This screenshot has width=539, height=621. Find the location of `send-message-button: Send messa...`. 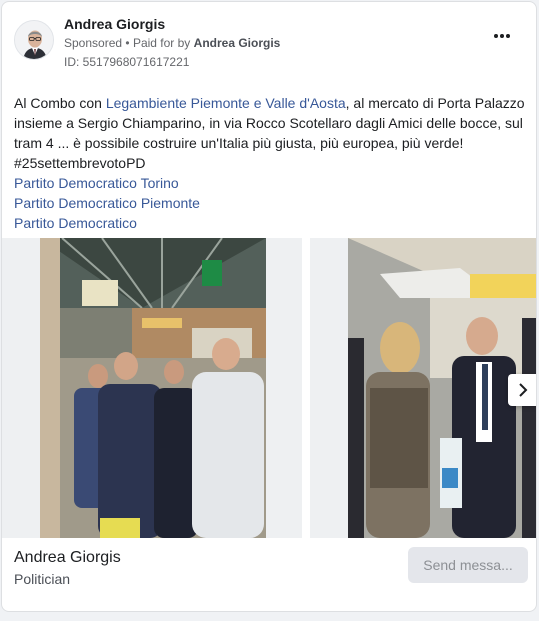

send-message-button: Send messa... is located at coordinates (468, 565).